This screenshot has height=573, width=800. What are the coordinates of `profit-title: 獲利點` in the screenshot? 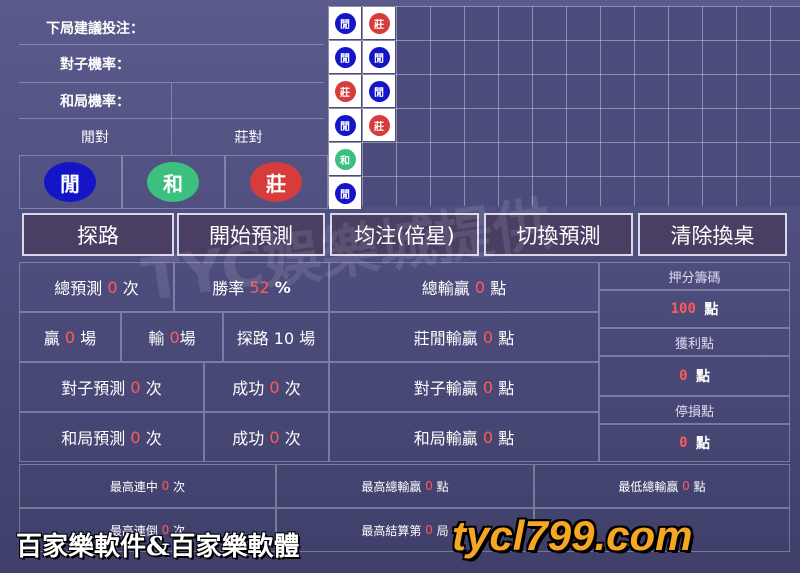 It's located at (694, 342).